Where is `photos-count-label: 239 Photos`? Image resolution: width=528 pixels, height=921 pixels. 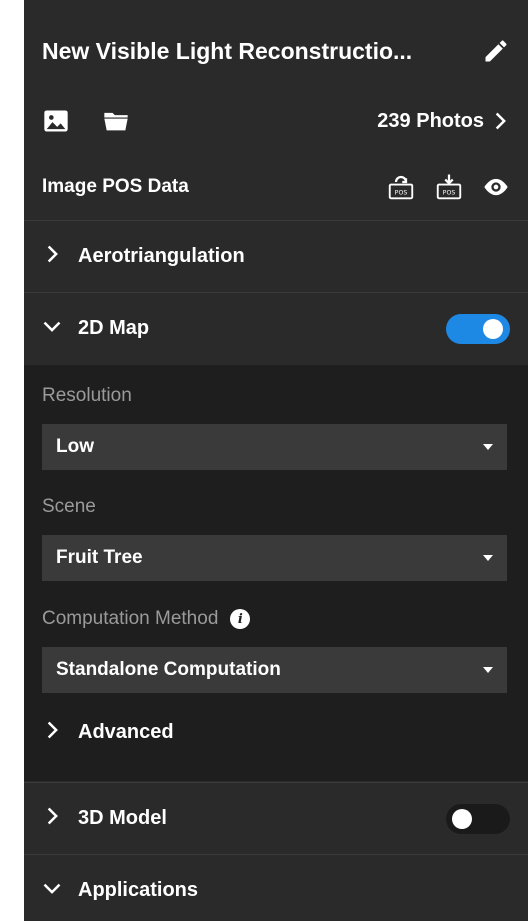 photos-count-label: 239 Photos is located at coordinates (430, 120).